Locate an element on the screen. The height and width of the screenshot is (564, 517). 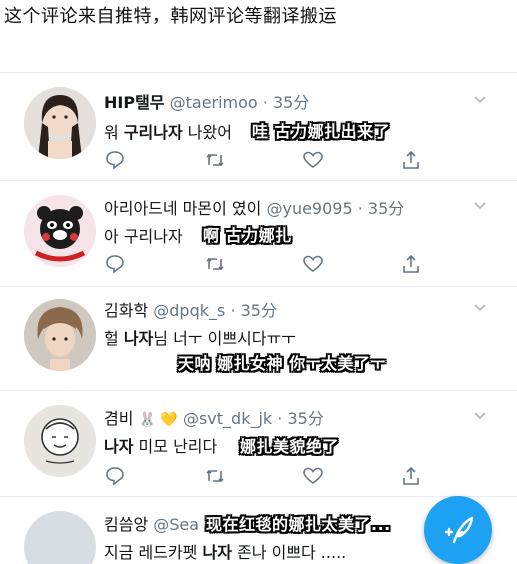
tweet-header: 킴씀앙 @Sea is located at coordinates (151, 523).